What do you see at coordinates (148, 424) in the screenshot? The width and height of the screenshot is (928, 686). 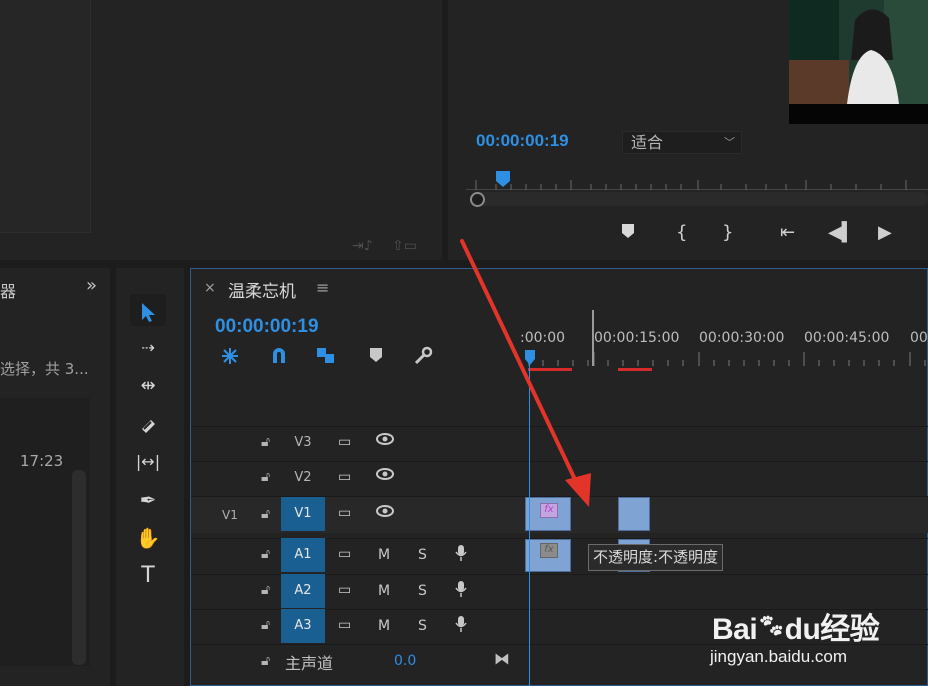 I see `razor-icon` at bounding box center [148, 424].